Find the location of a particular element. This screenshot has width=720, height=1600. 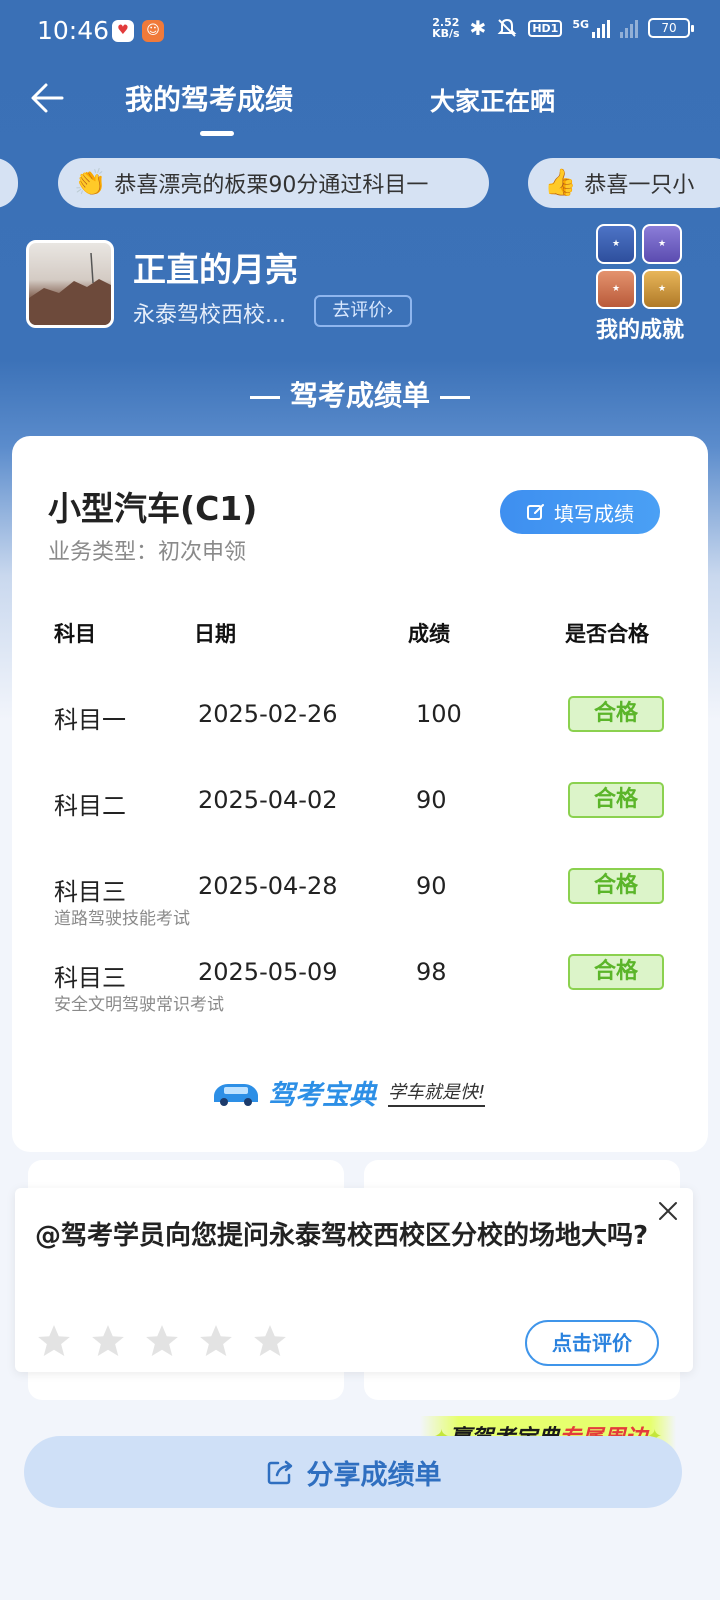

ticker-item: 👏 恭喜漂亮的板栗90分通过科目一 is located at coordinates (273, 183).